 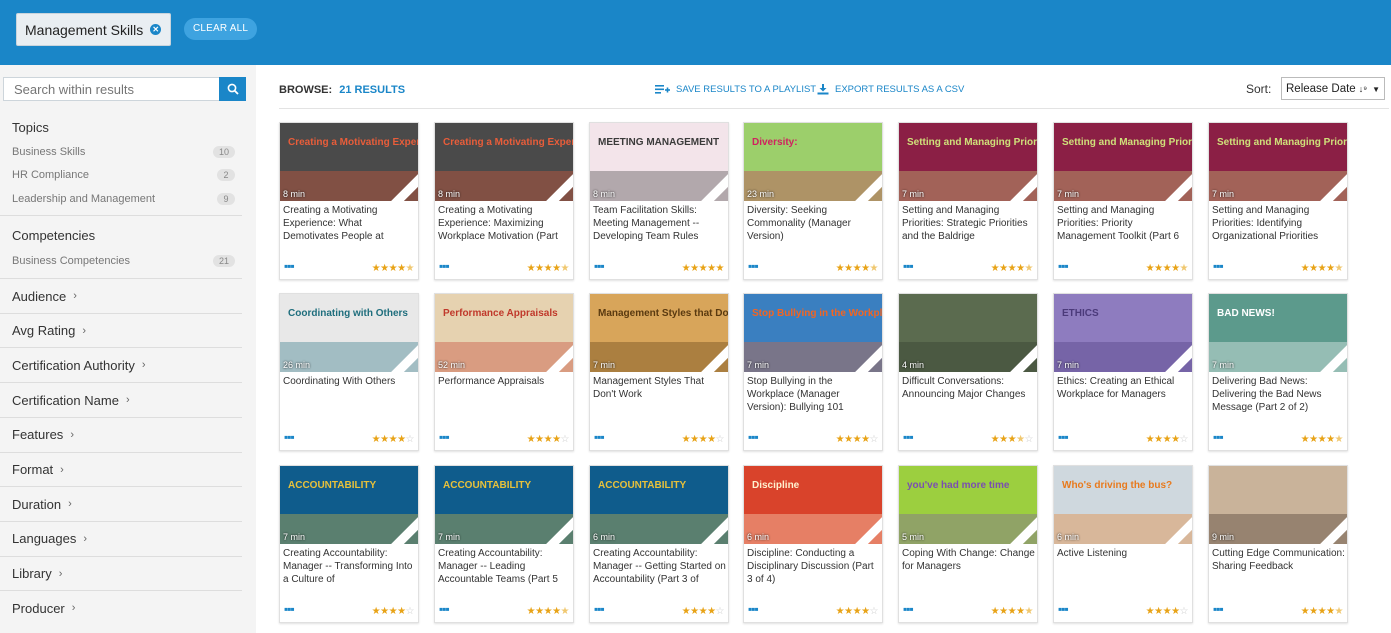 I want to click on course-thumbnail: ETHICS 7 min, so click(x=1123, y=333).